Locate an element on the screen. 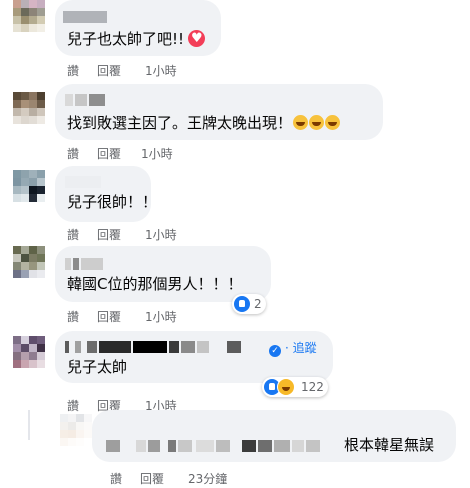 The image size is (470, 488). comment-text: 韓國C位的那個男人！！！ is located at coordinates (155, 284).